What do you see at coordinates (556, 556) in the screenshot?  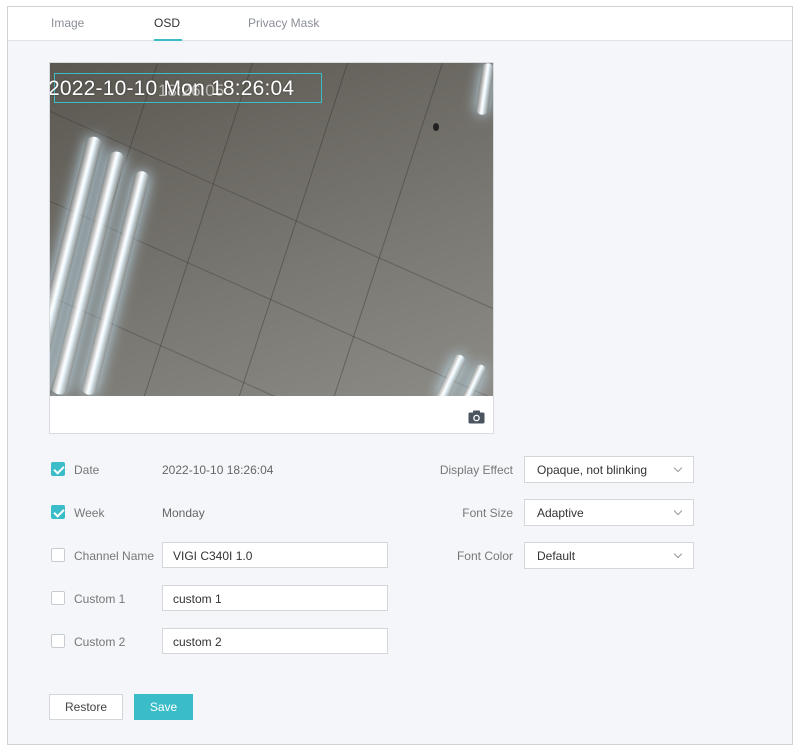 I see `font-color-value: Default` at bounding box center [556, 556].